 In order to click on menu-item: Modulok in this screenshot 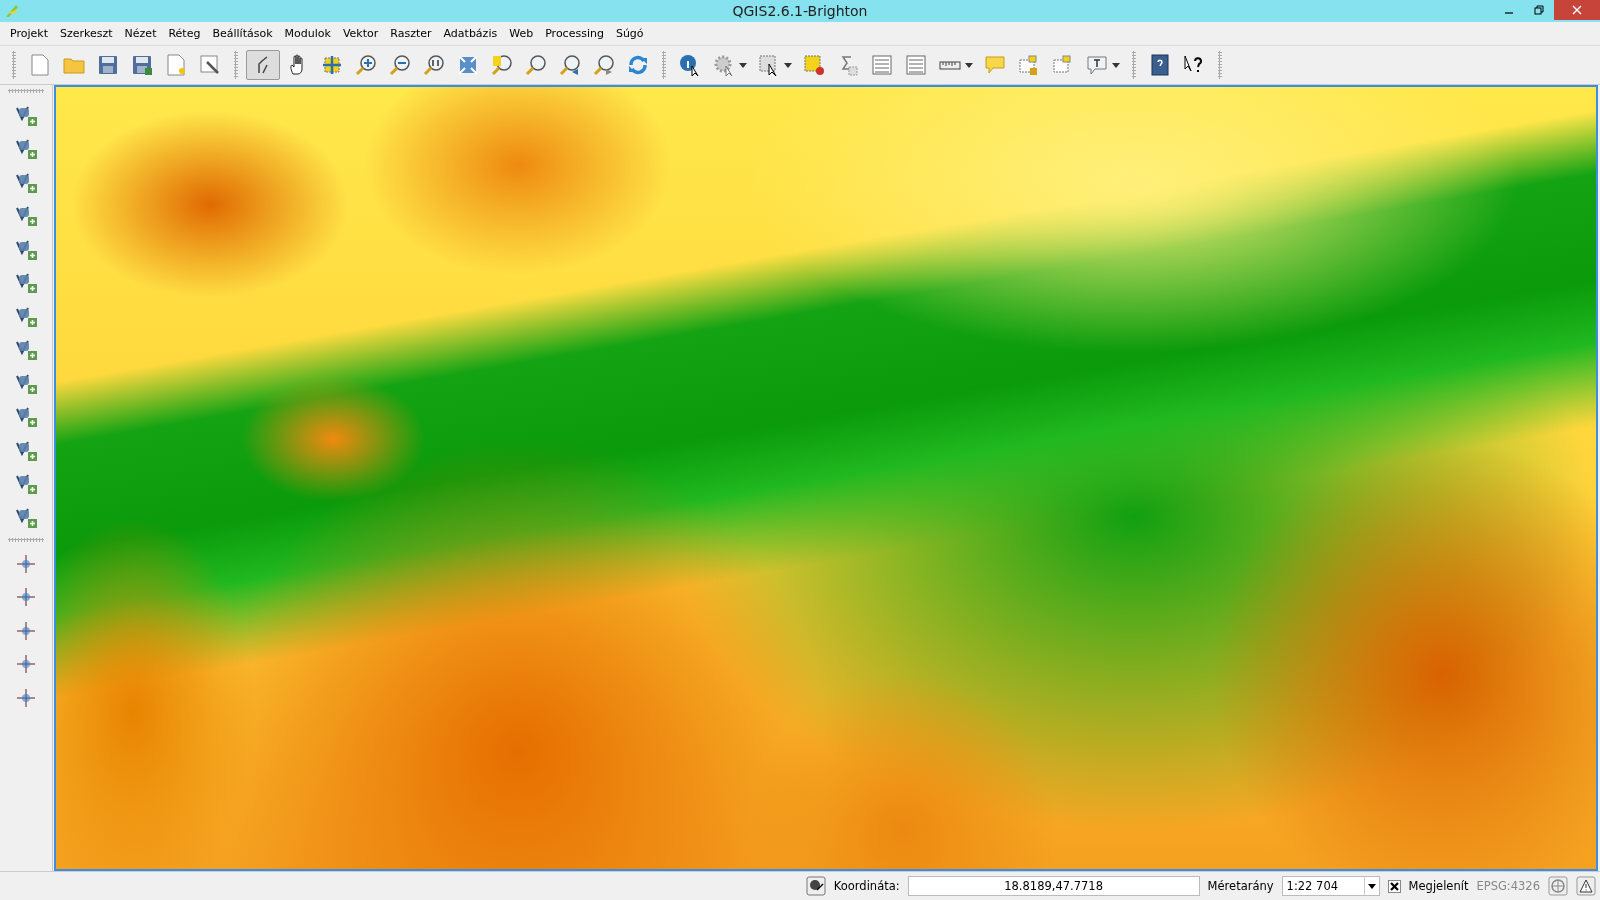, I will do `click(307, 33)`.